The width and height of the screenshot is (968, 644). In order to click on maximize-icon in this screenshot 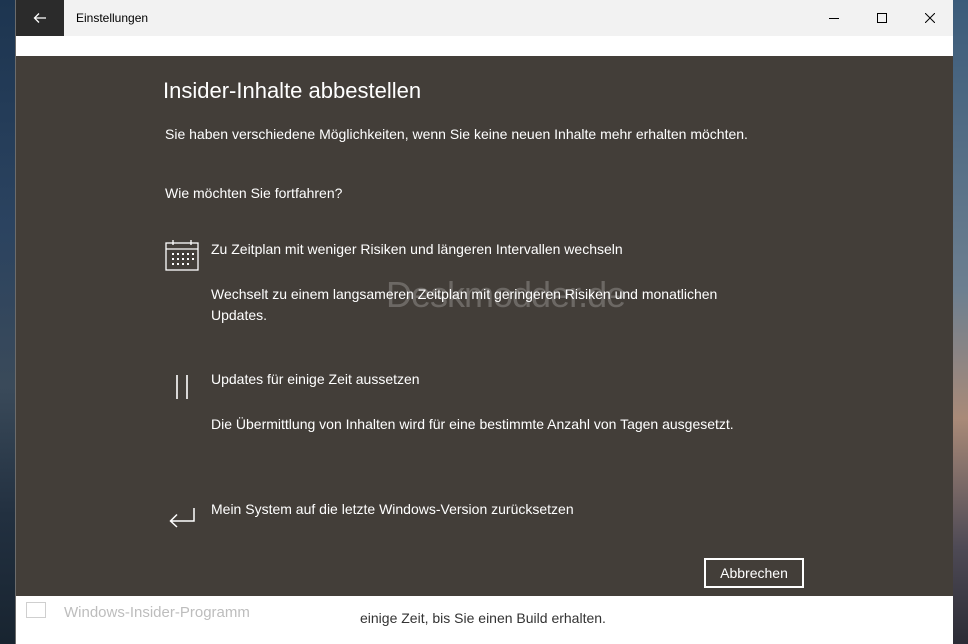, I will do `click(882, 18)`.